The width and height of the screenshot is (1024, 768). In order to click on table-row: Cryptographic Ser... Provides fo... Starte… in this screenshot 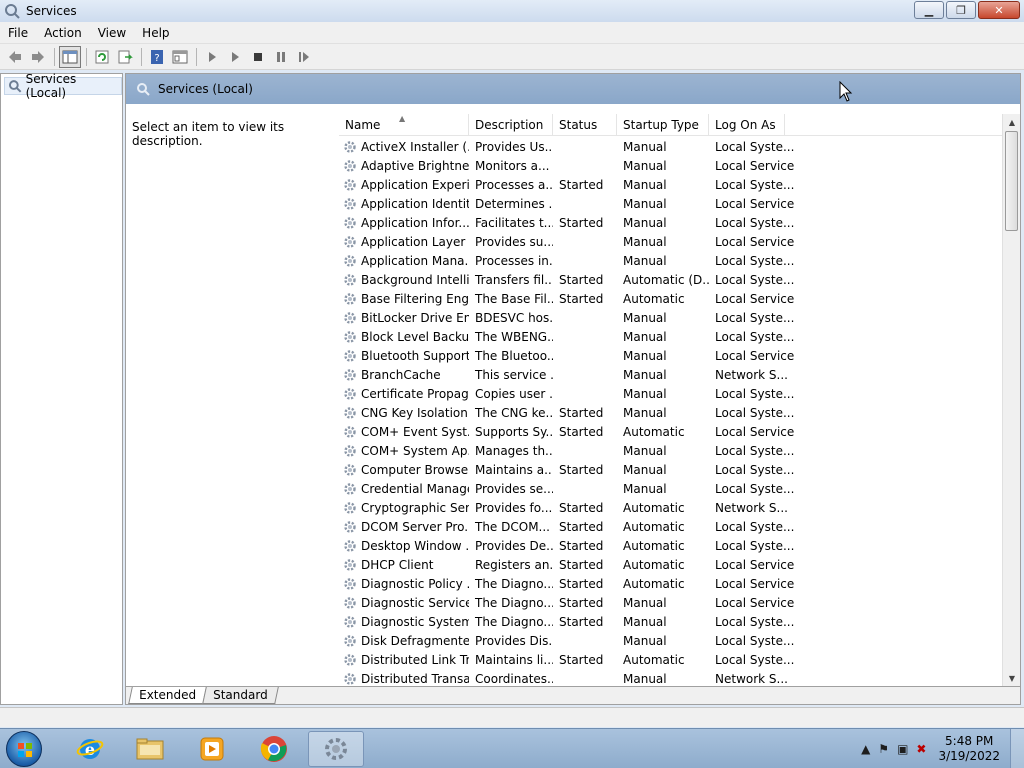, I will do `click(670, 507)`.